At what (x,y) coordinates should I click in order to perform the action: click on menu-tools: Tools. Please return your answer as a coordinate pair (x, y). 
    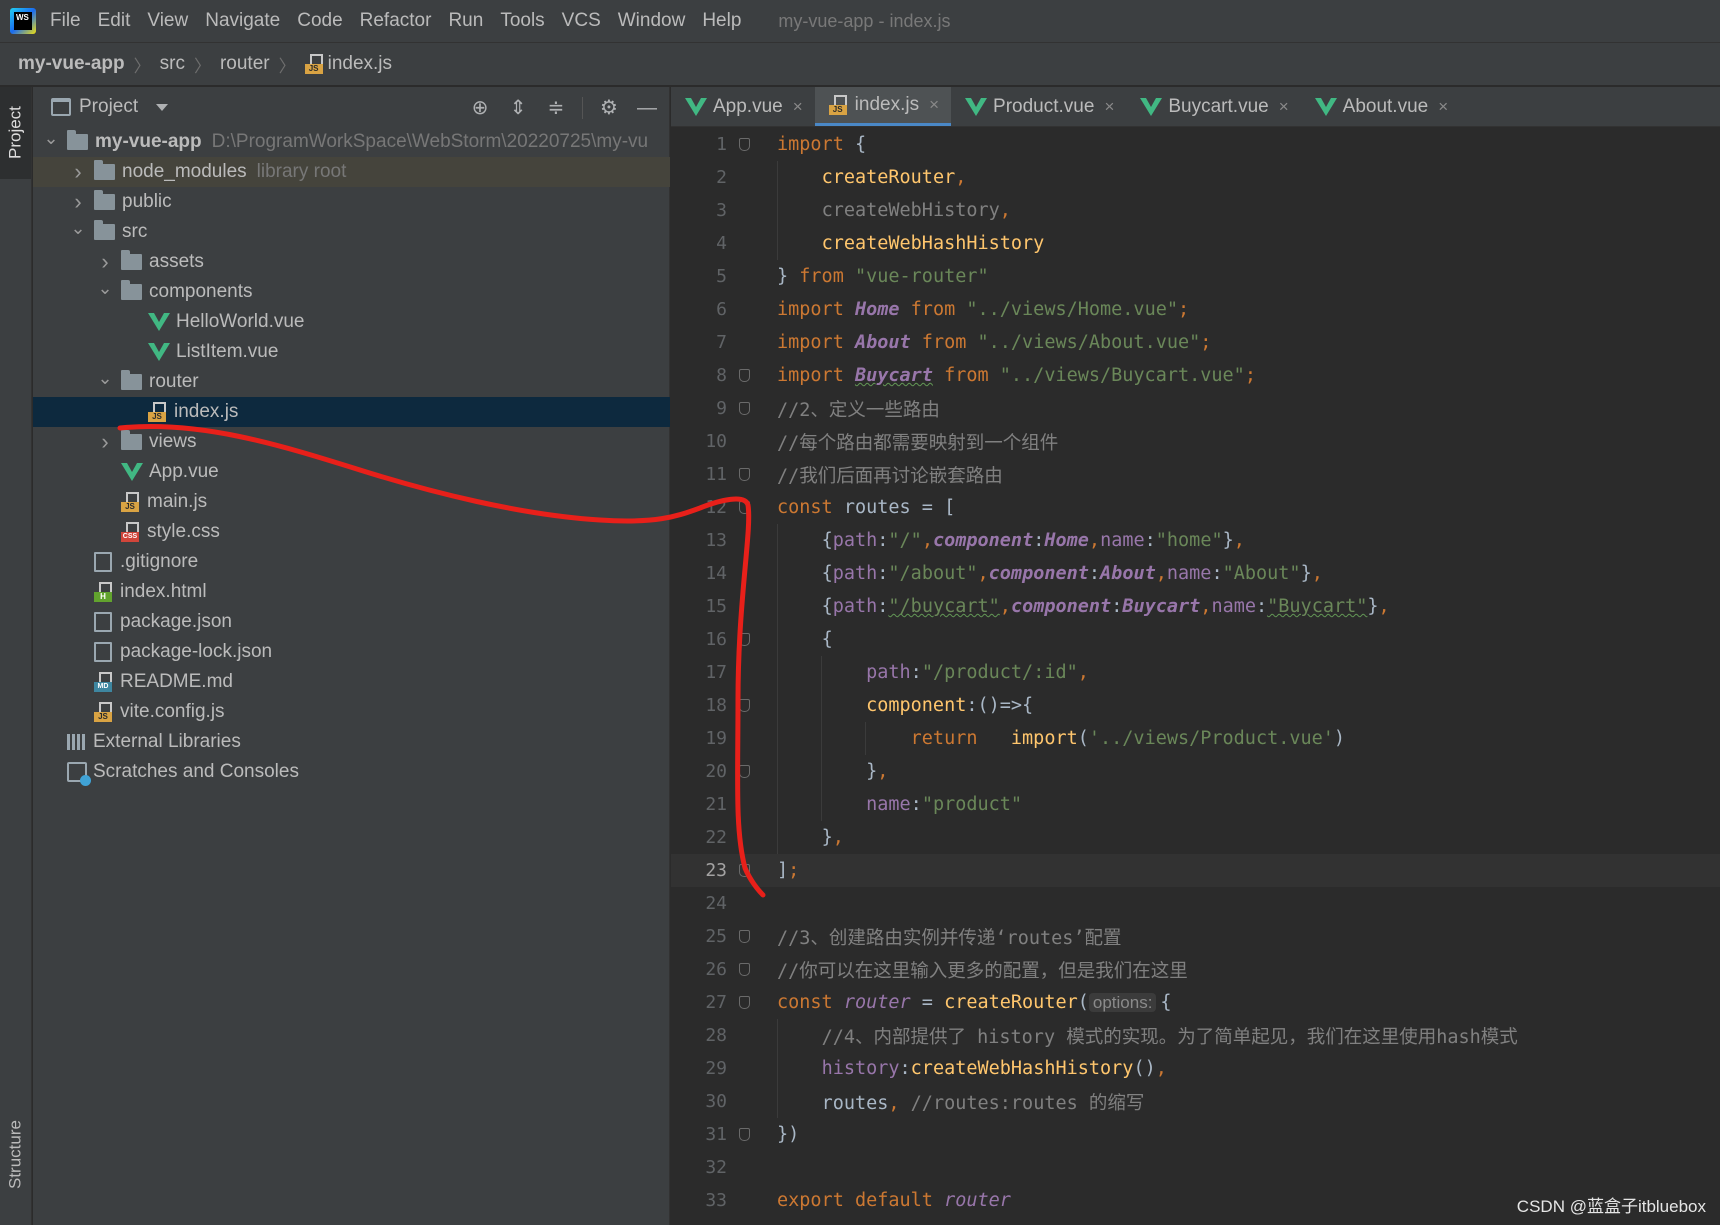
    Looking at the image, I should click on (522, 21).